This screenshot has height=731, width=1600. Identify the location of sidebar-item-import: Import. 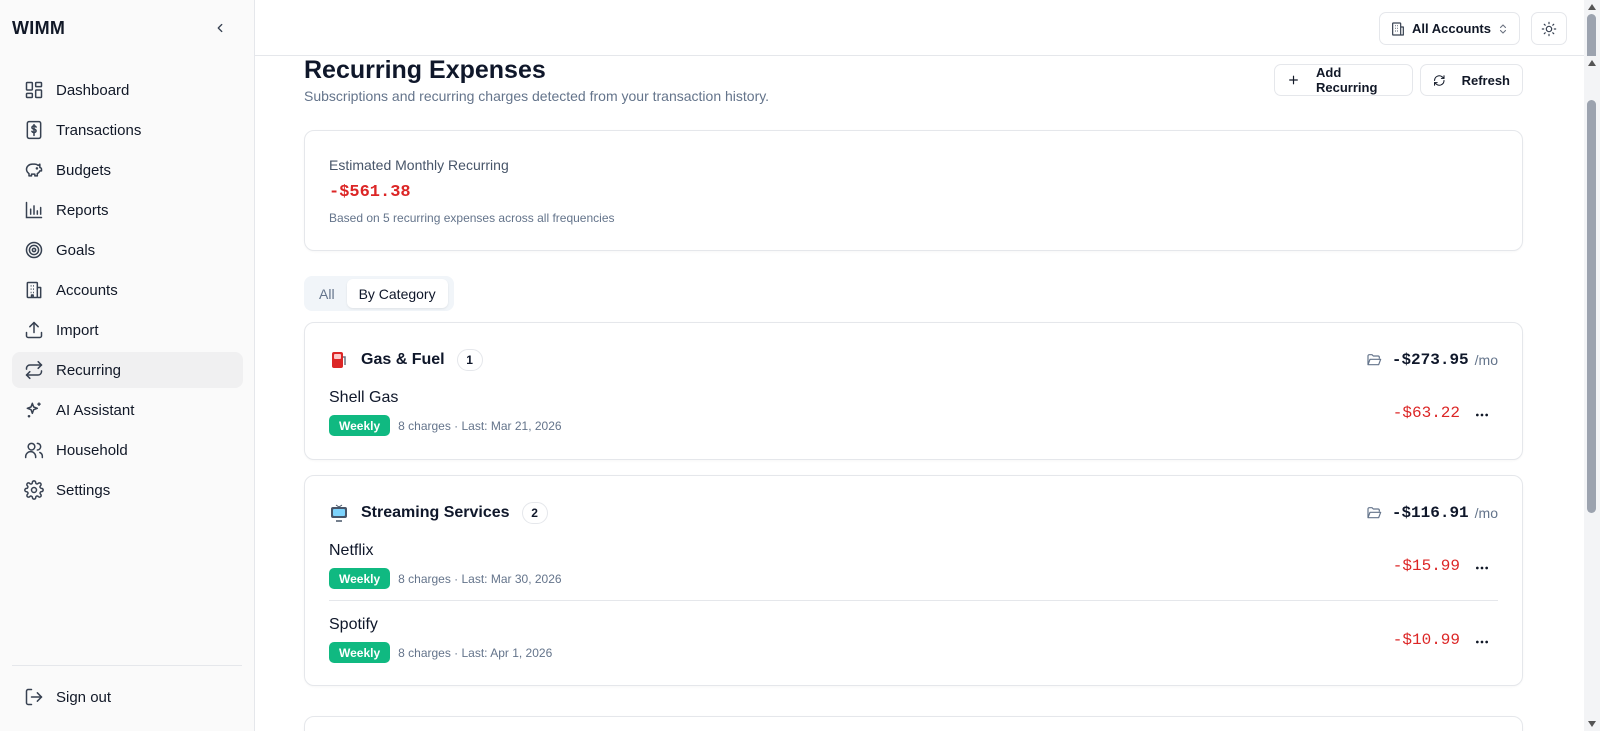
(127, 330).